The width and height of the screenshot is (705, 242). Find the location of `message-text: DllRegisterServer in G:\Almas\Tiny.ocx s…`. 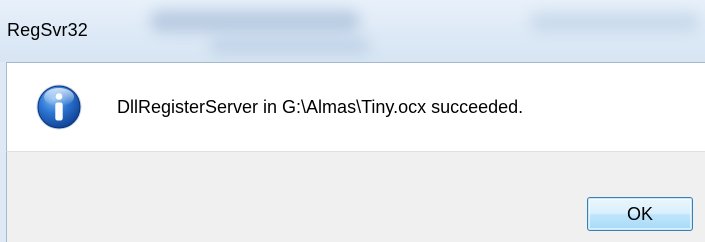

message-text: DllRegisterServer in G:\Almas\Tiny.ocx s… is located at coordinates (320, 107).